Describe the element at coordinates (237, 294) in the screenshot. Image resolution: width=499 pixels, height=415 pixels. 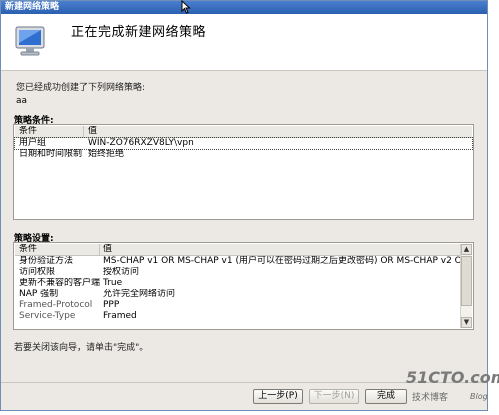
I see `table-row: NAP 强制 允许完全网络访问` at that location.